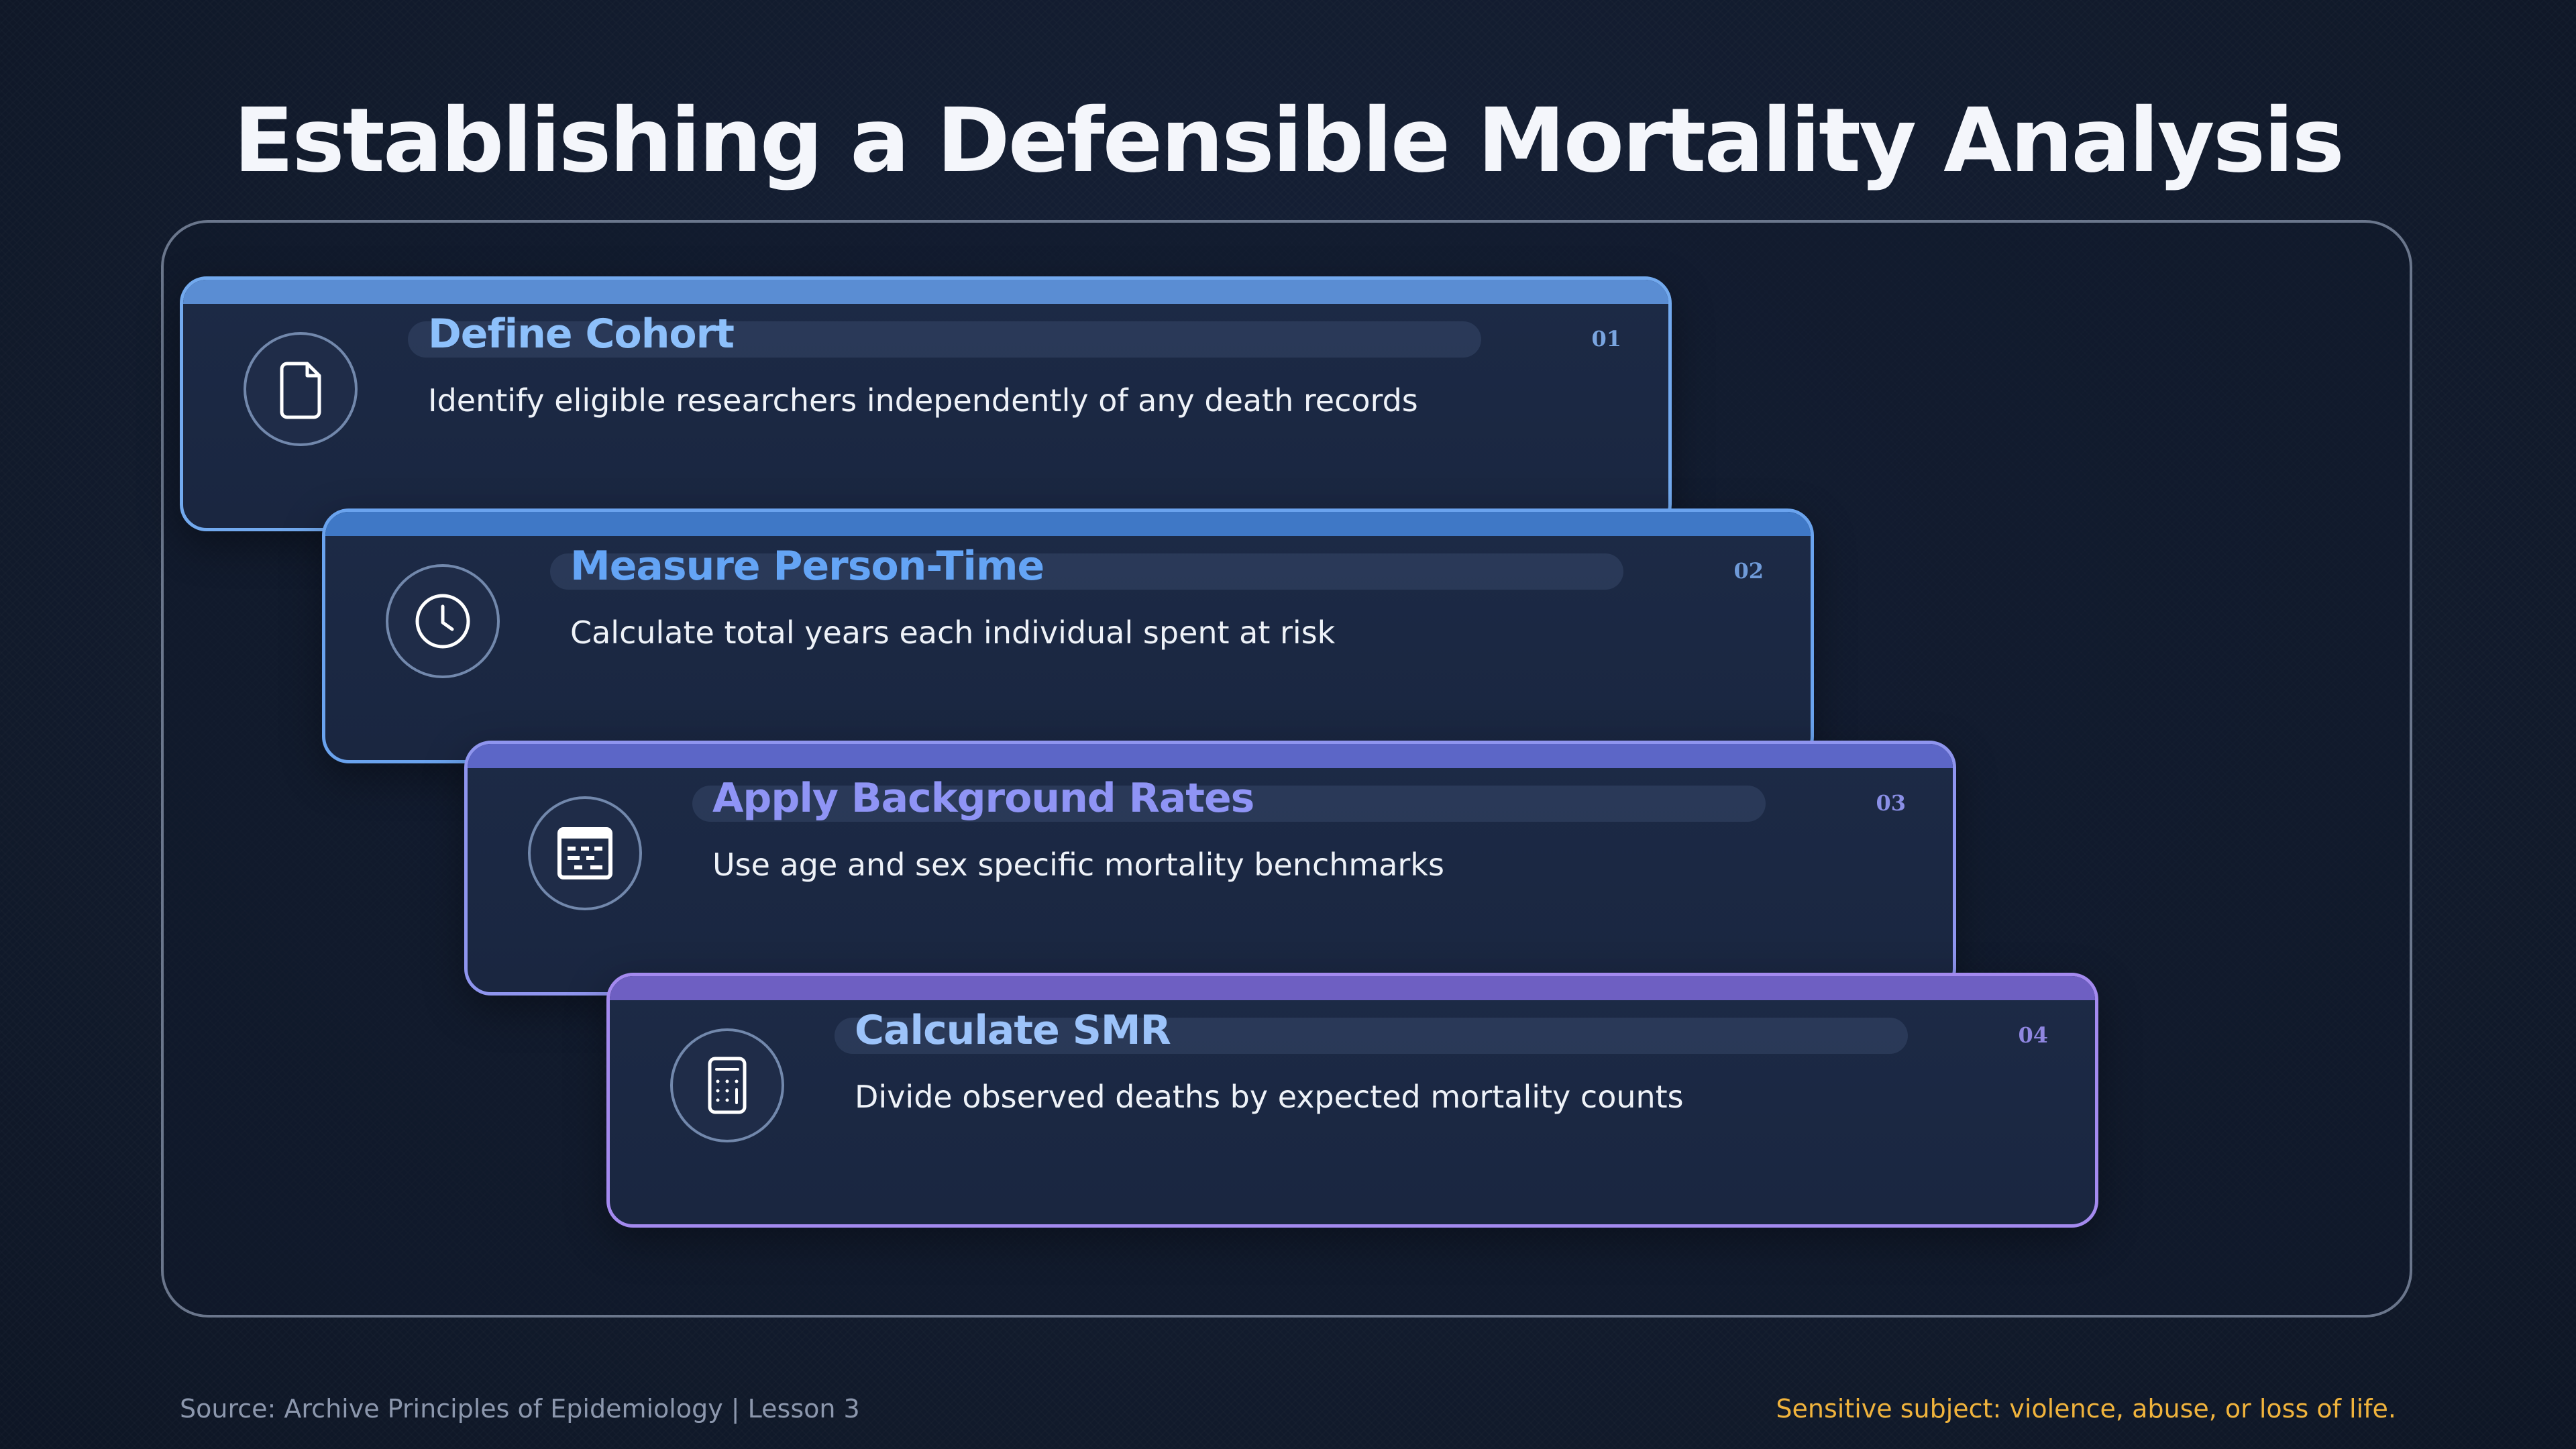  Describe the element at coordinates (1606, 339) in the screenshot. I see `step-number: 01` at that location.